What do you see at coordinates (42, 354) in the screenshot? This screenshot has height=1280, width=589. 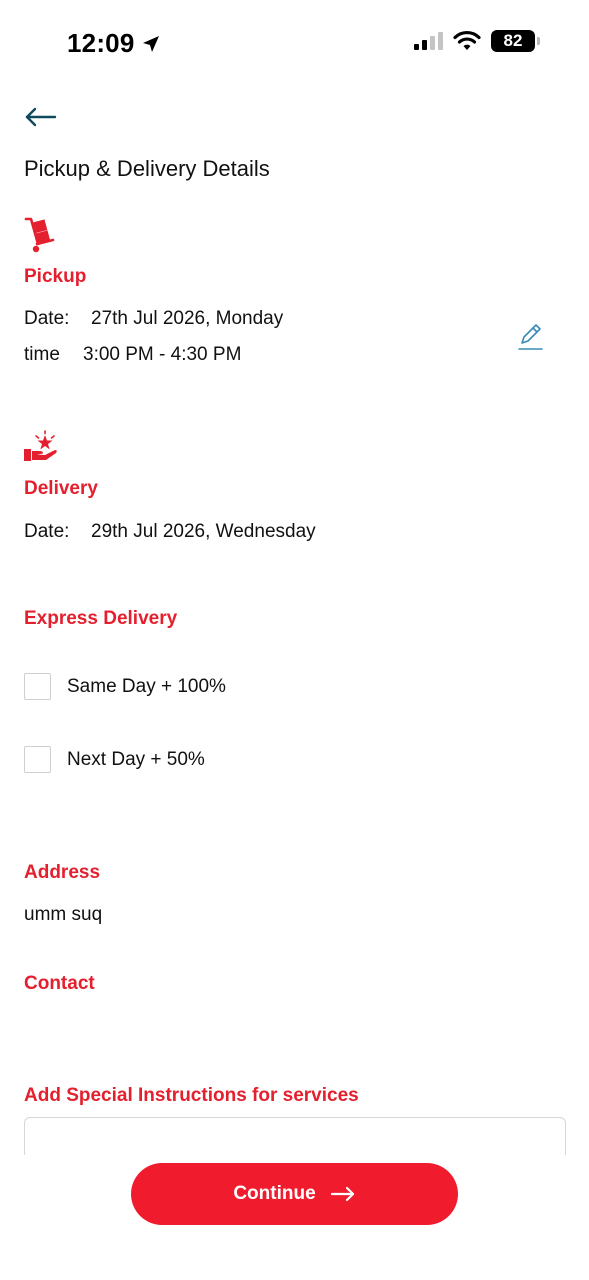 I see `pickup-time-label: time` at bounding box center [42, 354].